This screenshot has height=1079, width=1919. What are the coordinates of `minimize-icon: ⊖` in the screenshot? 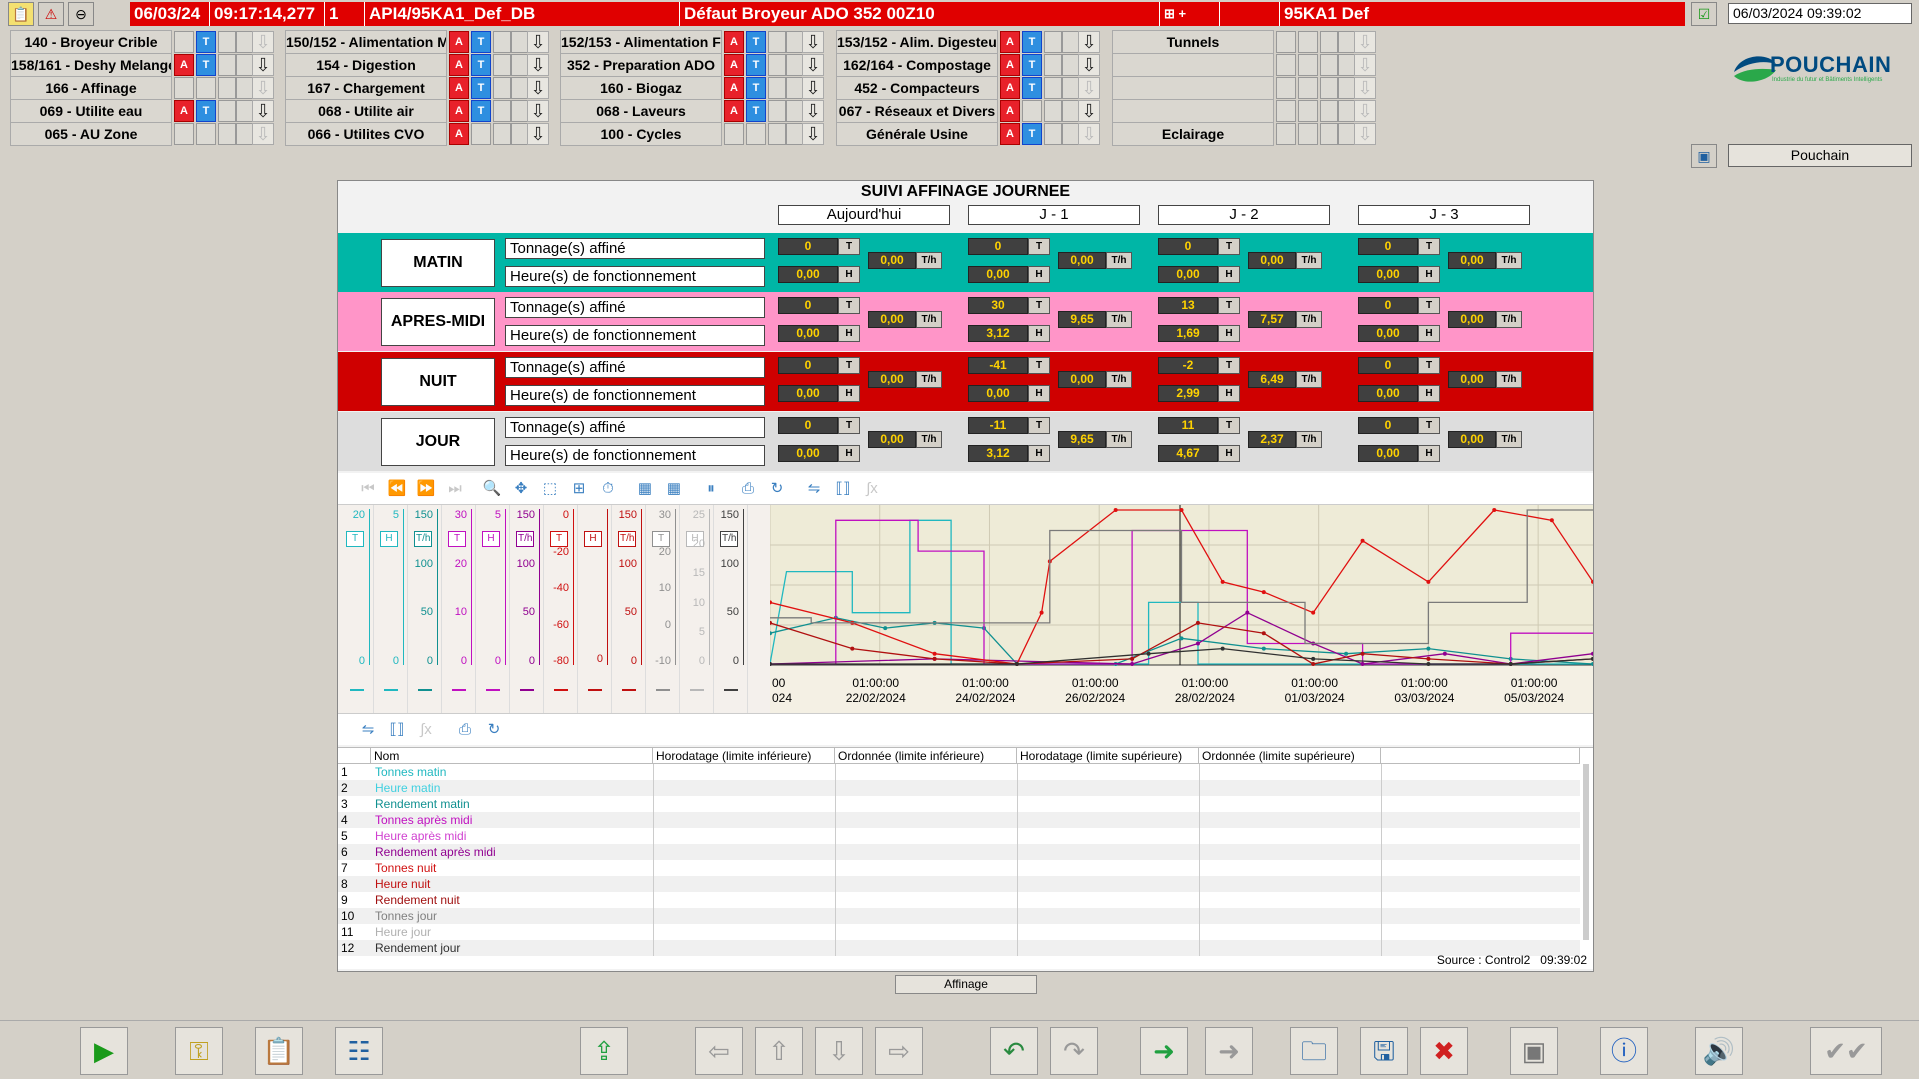 It's located at (81, 14).